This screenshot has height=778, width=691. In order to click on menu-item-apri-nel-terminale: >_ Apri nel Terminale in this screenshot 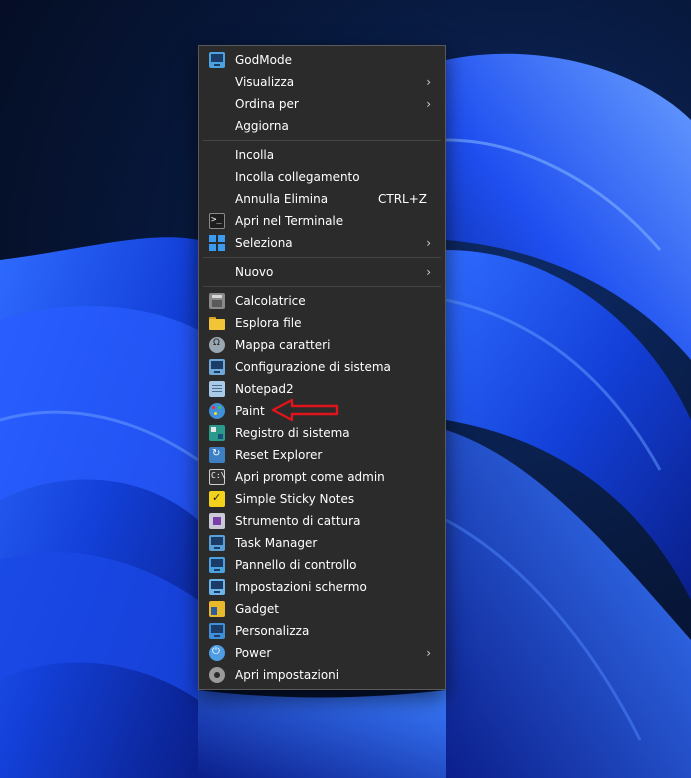, I will do `click(322, 221)`.